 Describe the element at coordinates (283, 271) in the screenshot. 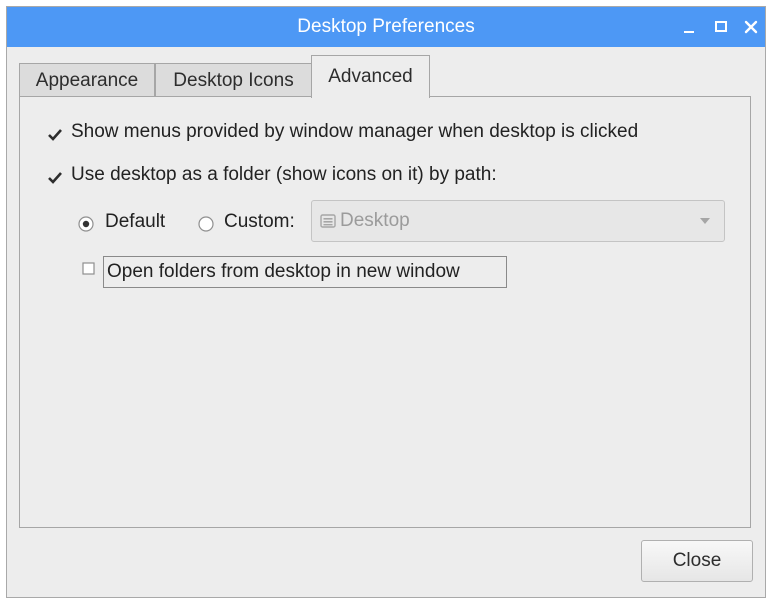

I see `open-new-window-label: Open folders from desktop in new window` at that location.